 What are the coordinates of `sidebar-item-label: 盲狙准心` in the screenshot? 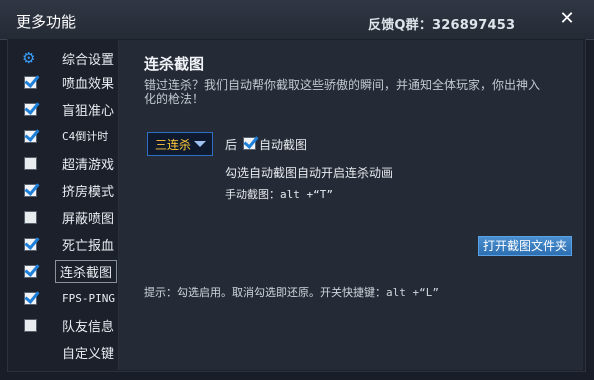 It's located at (88, 111).